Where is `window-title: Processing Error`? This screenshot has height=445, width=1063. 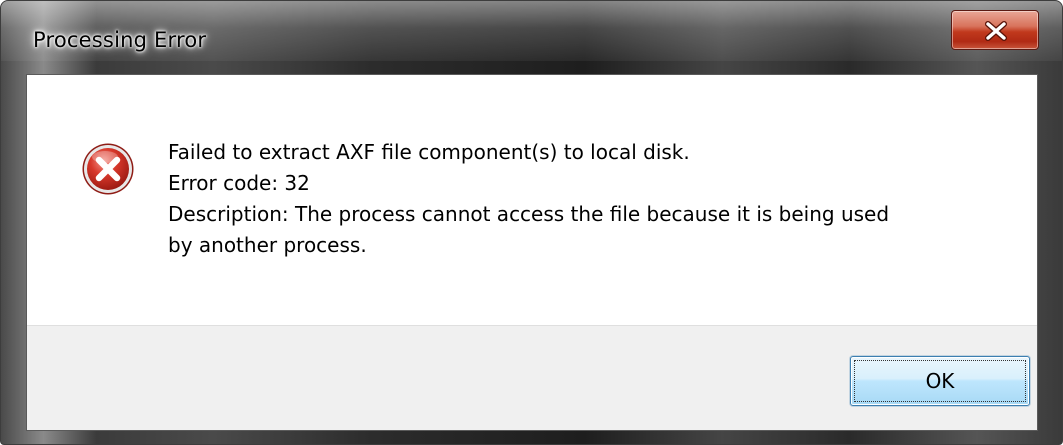
window-title: Processing Error is located at coordinates (120, 40).